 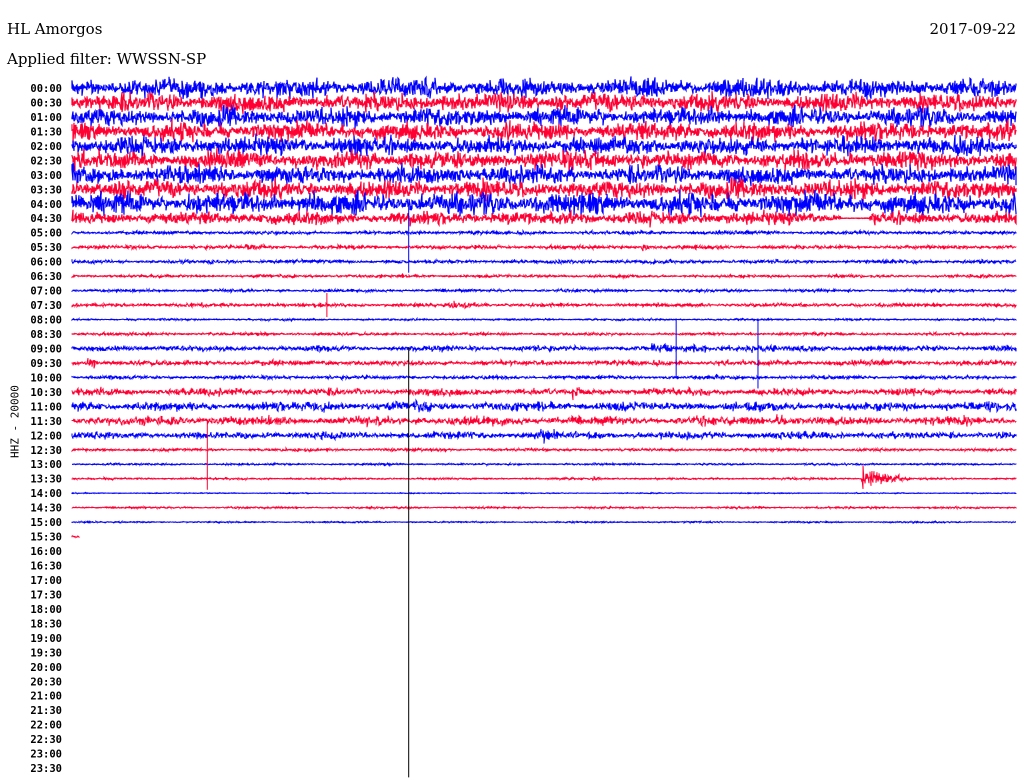 I want to click on time-label: 11:00, so click(x=46, y=407).